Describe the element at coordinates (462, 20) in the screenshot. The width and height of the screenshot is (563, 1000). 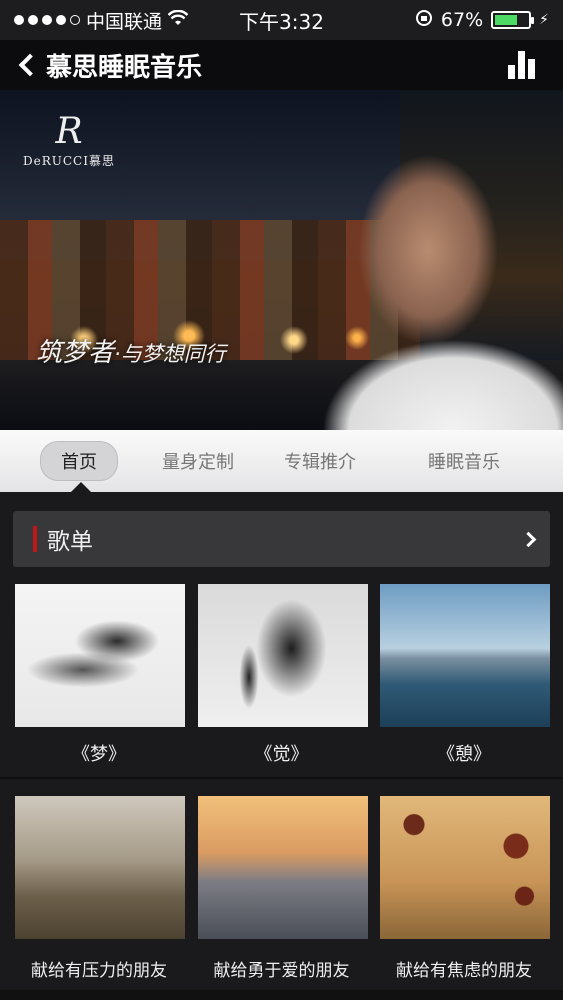
I see `battery-percent: 67%` at that location.